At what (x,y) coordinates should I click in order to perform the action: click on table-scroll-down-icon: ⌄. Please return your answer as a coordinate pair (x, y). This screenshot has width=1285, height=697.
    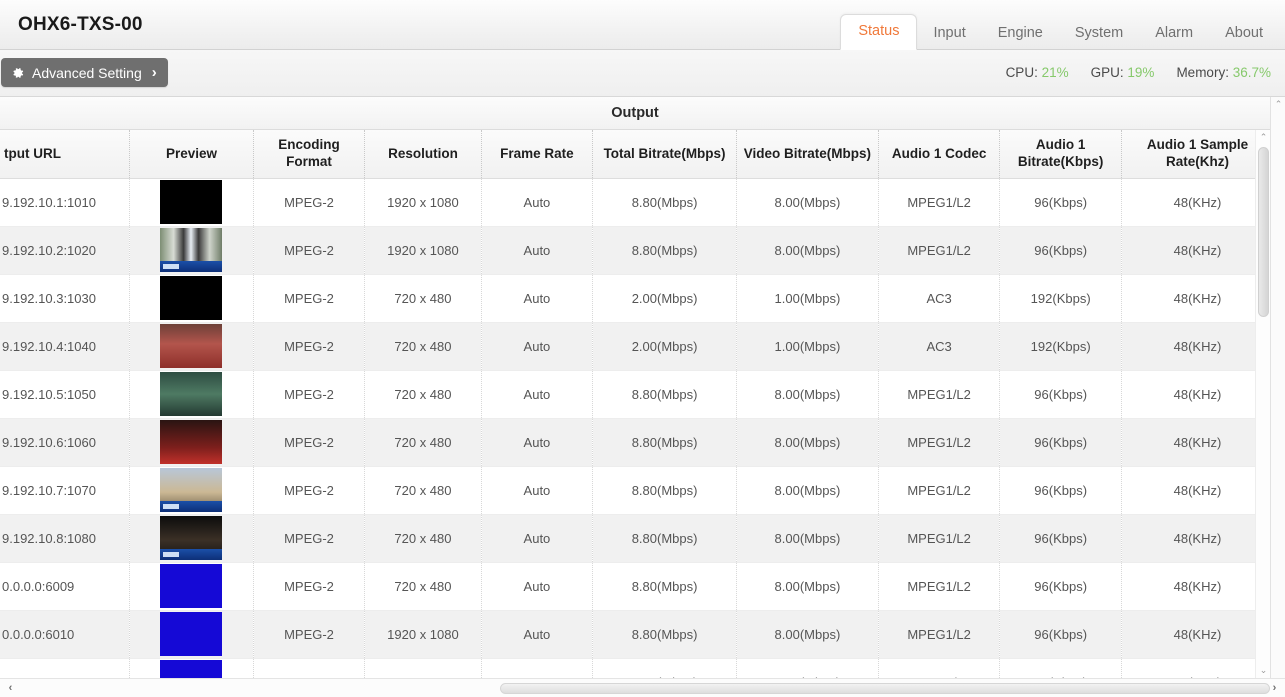
    Looking at the image, I should click on (1263, 670).